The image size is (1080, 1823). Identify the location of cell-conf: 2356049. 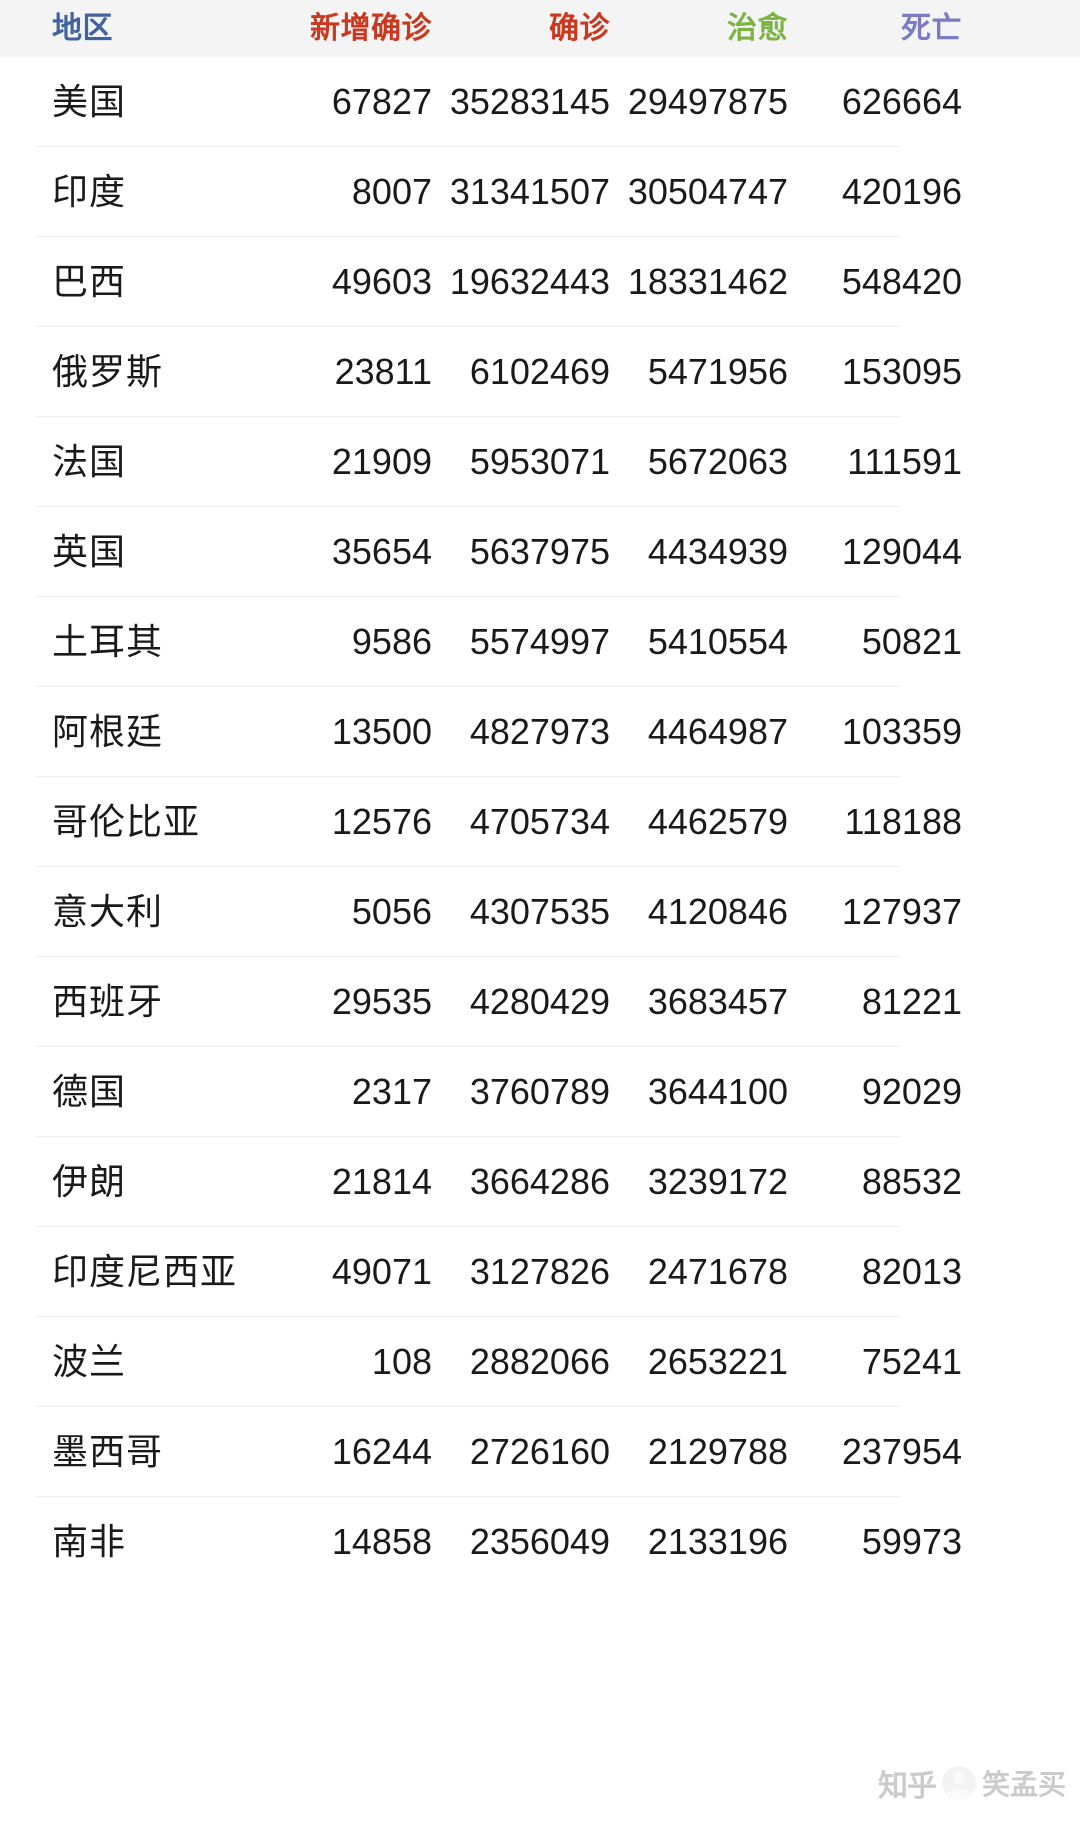
(539, 1541).